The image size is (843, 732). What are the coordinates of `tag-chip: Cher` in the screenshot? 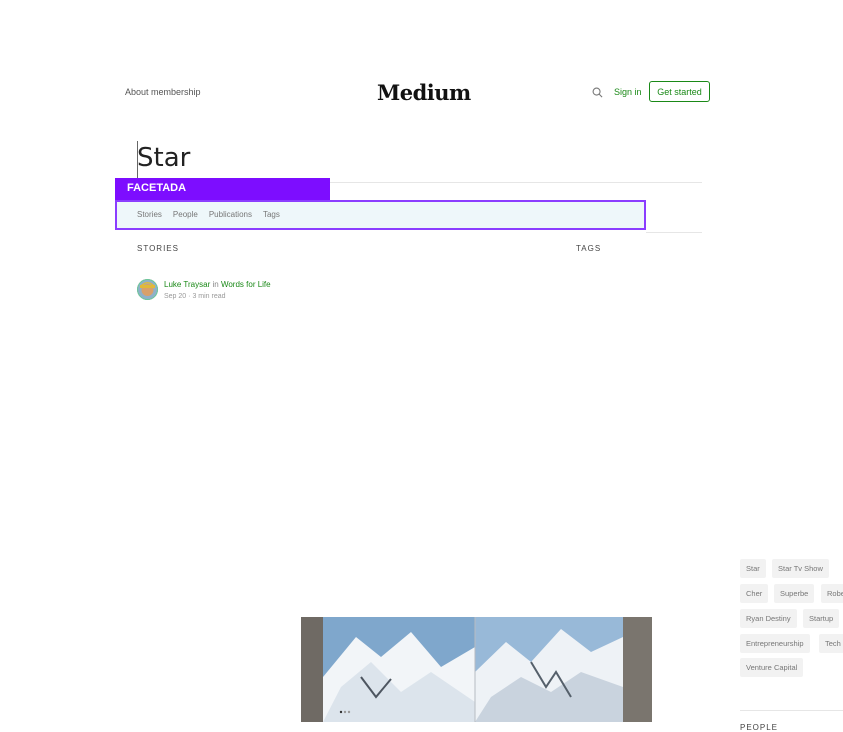 It's located at (754, 593).